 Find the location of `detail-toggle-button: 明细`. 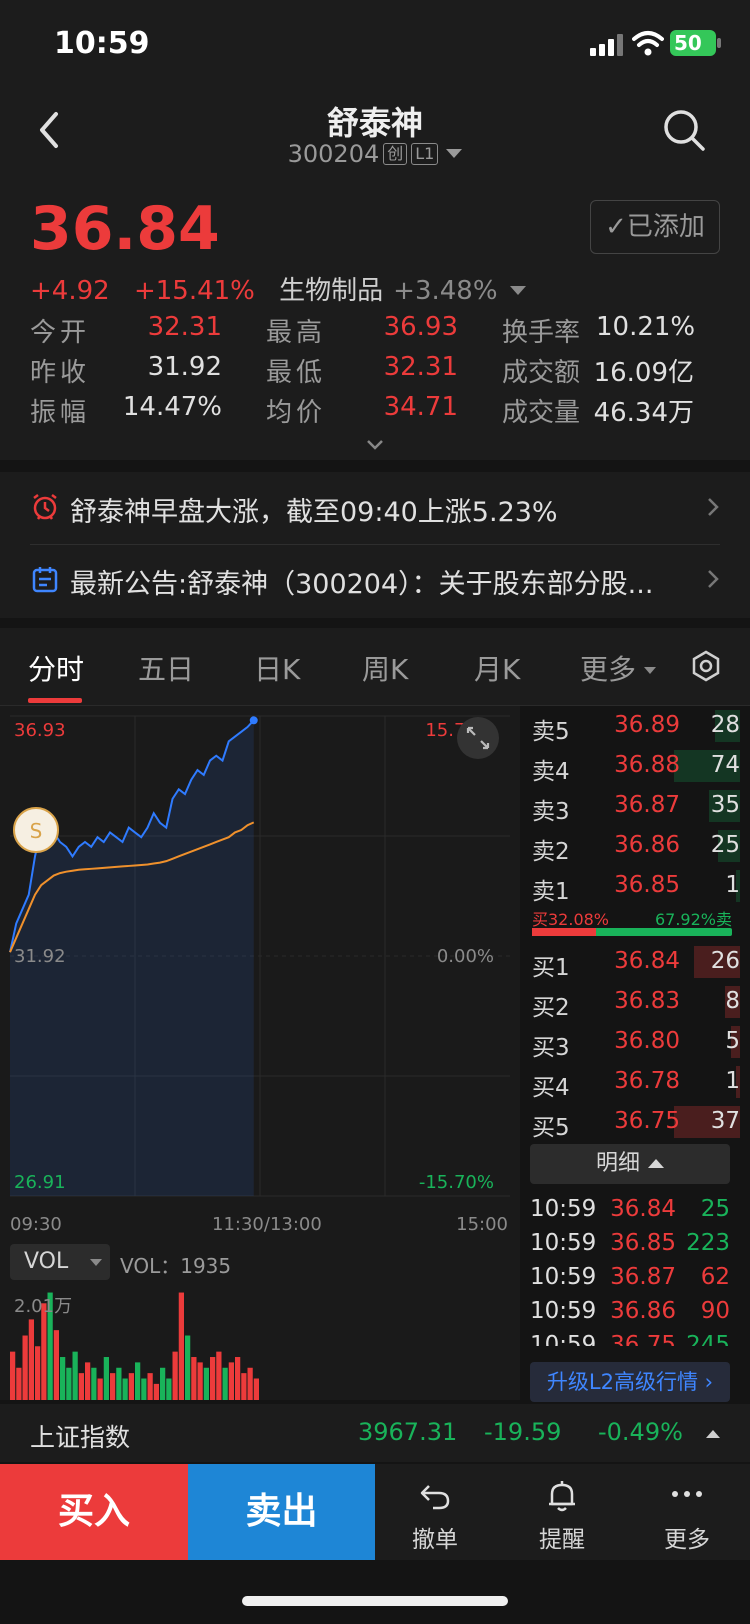

detail-toggle-button: 明细 is located at coordinates (630, 1164).